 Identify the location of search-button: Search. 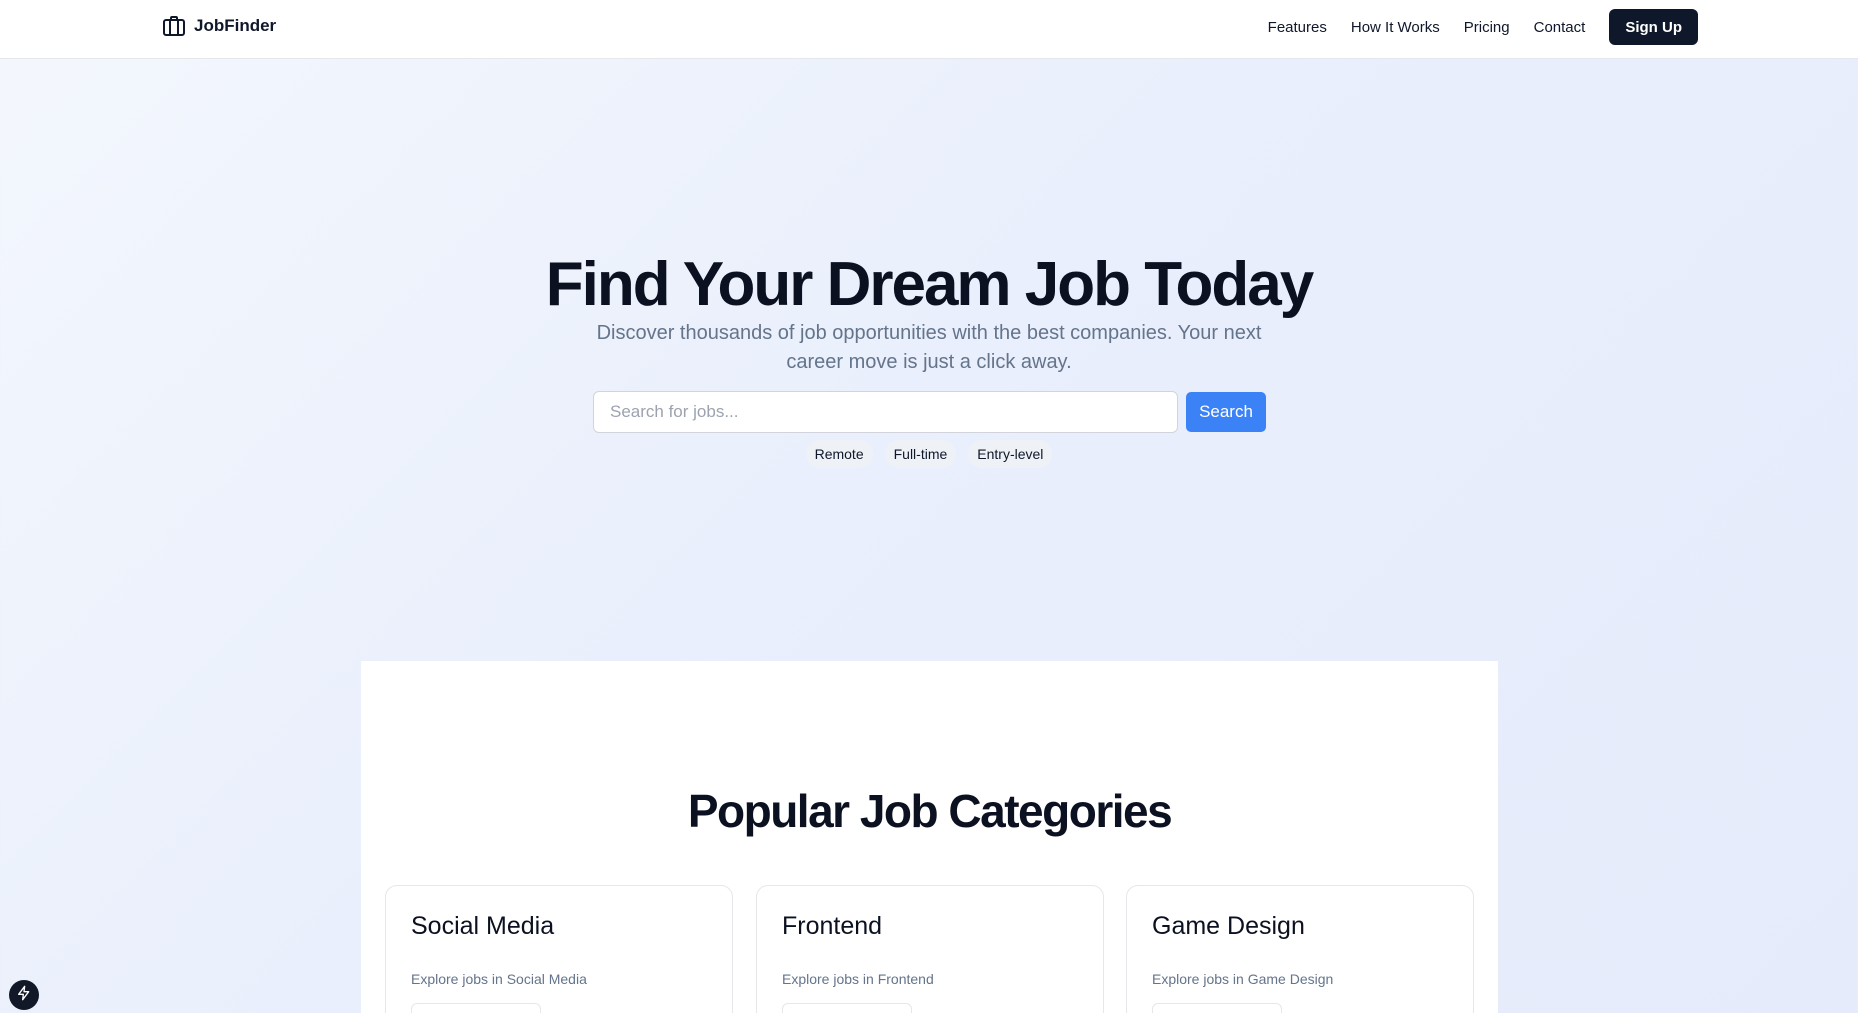
(1226, 412).